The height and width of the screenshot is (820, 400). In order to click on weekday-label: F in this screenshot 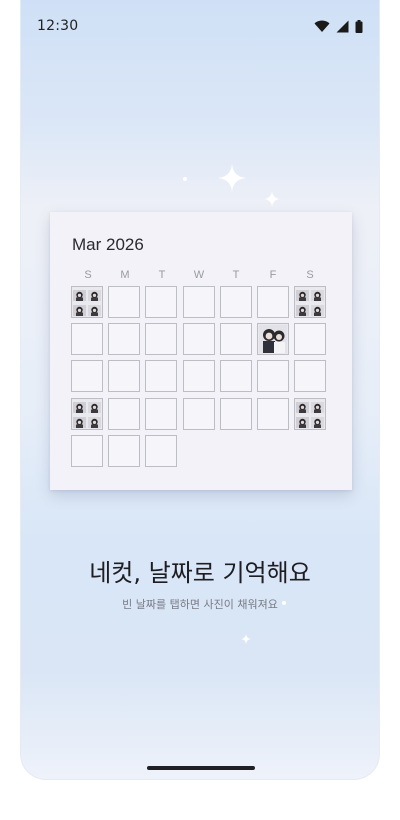, I will do `click(273, 275)`.